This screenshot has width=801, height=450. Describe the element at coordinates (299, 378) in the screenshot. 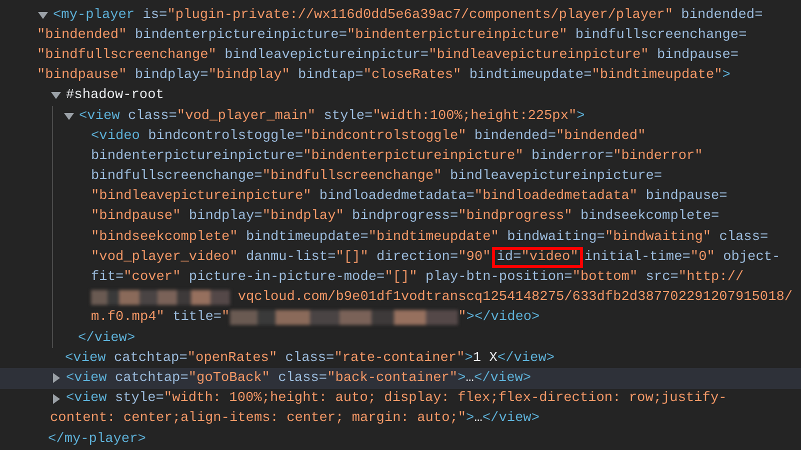

I see `code-text: <view catchtap="goToBack" class="back-container">…</view>` at that location.